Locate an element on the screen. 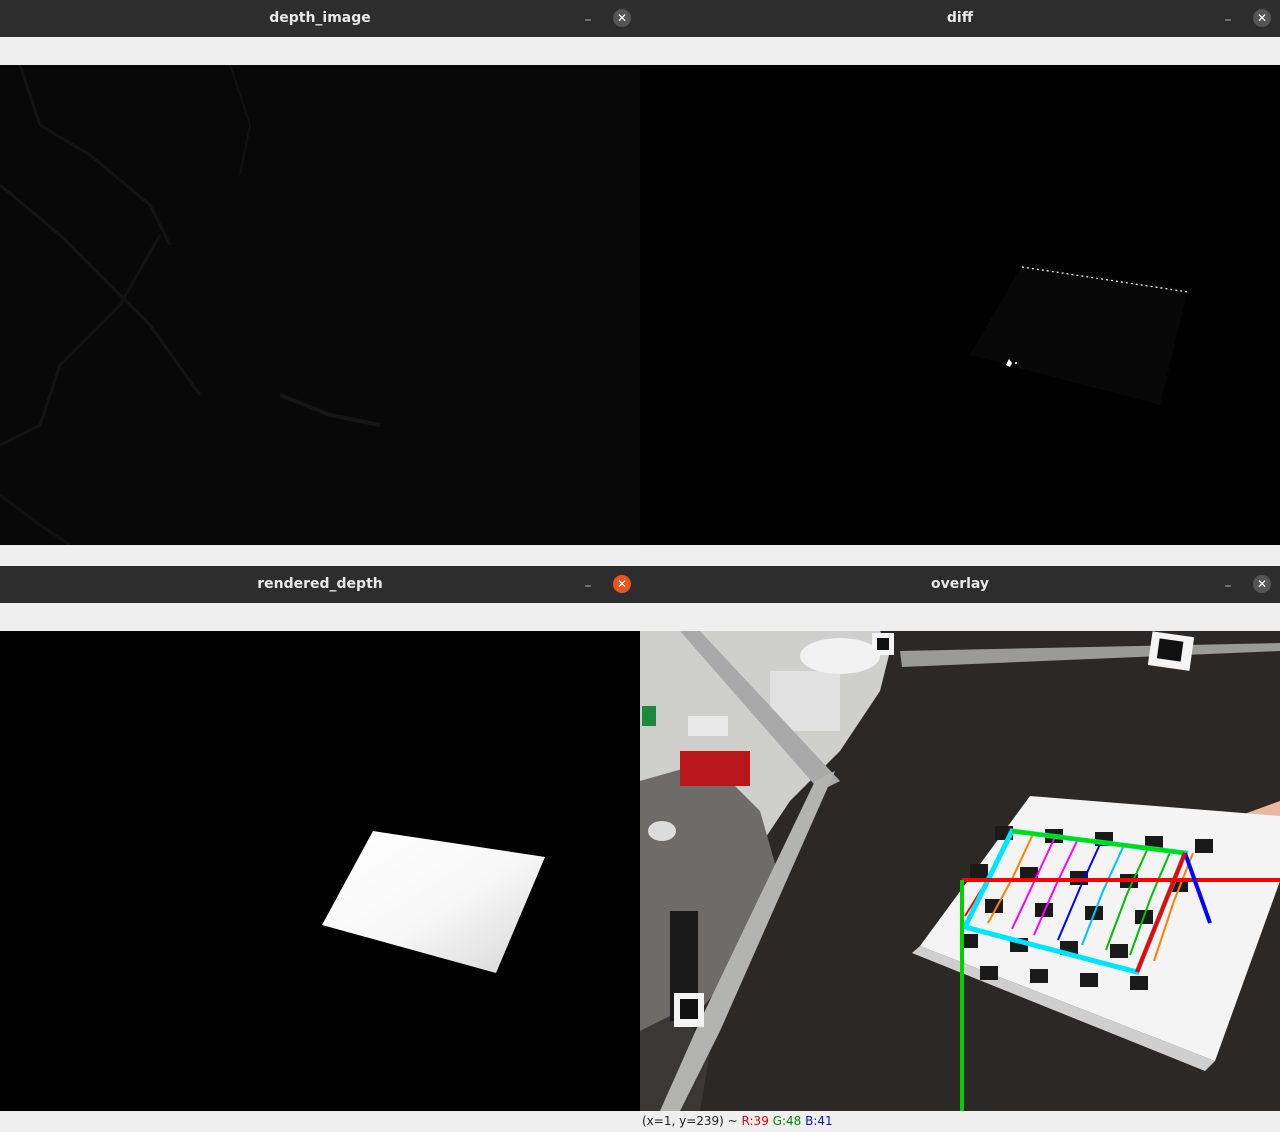  window-title: diff is located at coordinates (960, 18).